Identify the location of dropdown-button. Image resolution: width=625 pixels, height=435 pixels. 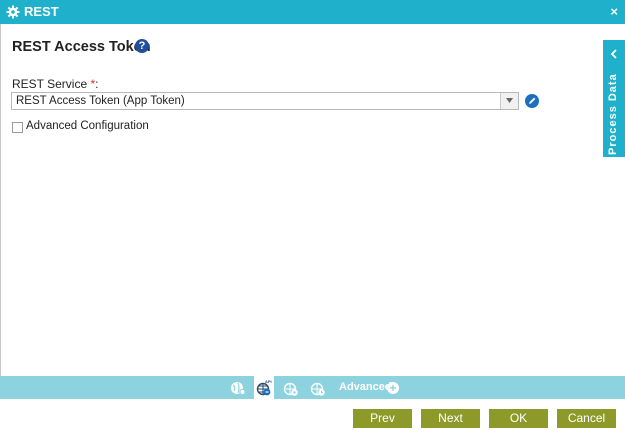
(509, 101).